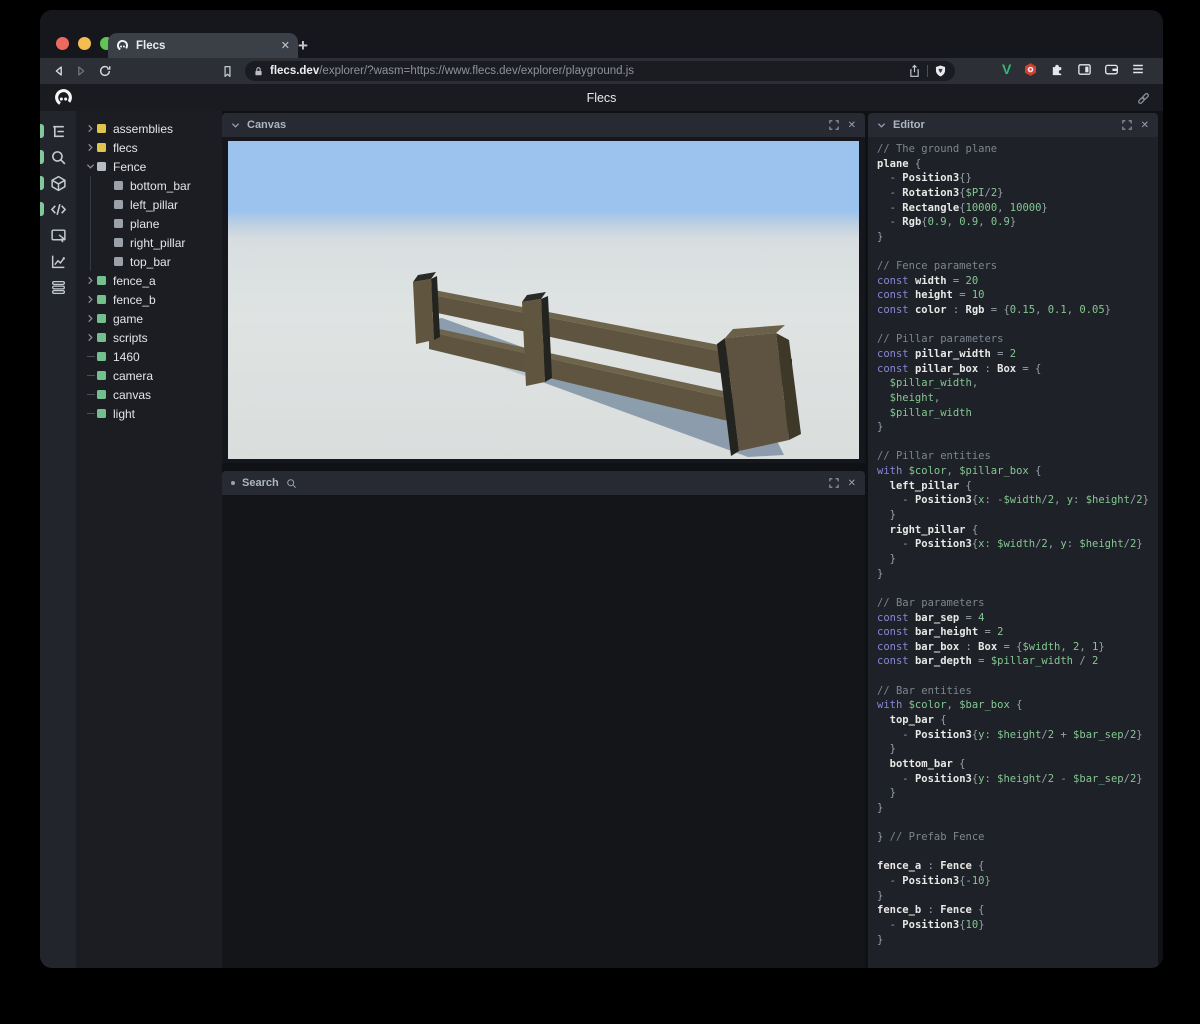  What do you see at coordinates (914, 71) in the screenshot?
I see `share-icon` at bounding box center [914, 71].